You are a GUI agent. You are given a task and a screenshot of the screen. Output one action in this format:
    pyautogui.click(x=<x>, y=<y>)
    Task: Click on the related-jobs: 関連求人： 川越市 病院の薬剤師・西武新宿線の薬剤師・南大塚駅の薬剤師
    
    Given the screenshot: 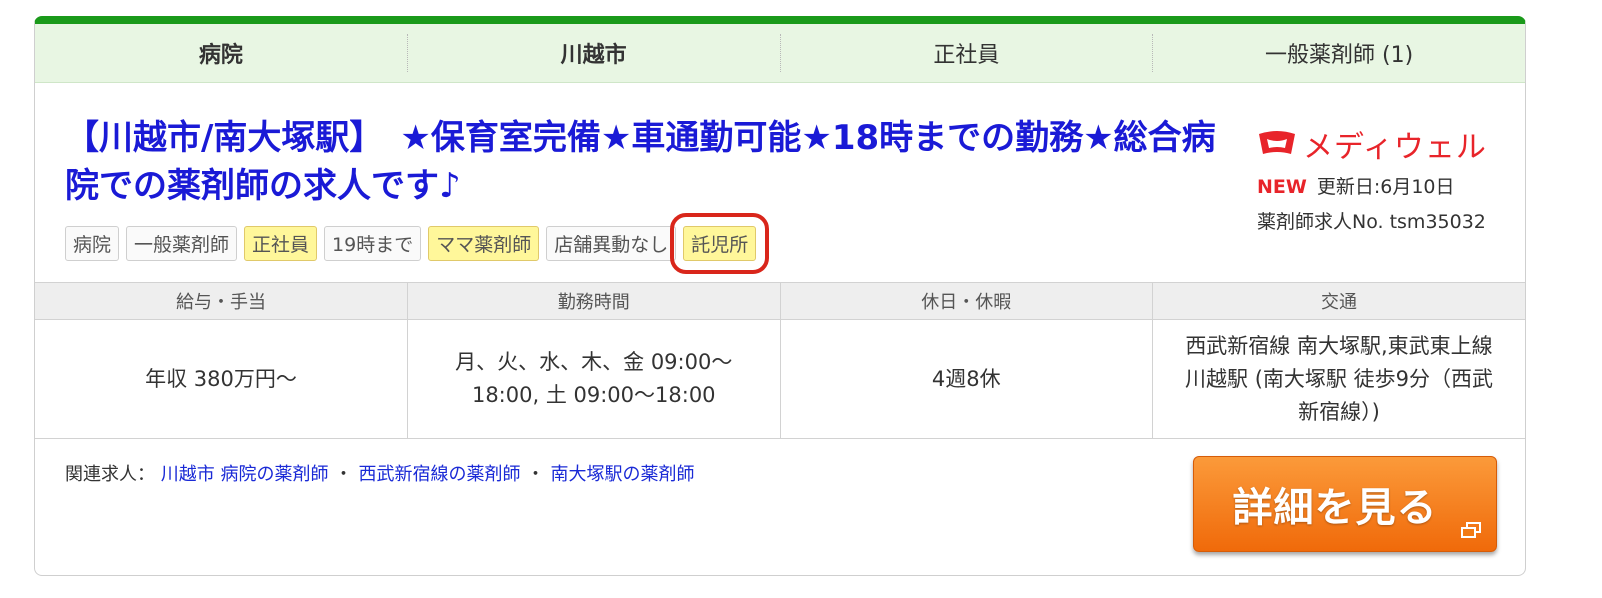 What is the action you would take?
    pyautogui.click(x=379, y=473)
    